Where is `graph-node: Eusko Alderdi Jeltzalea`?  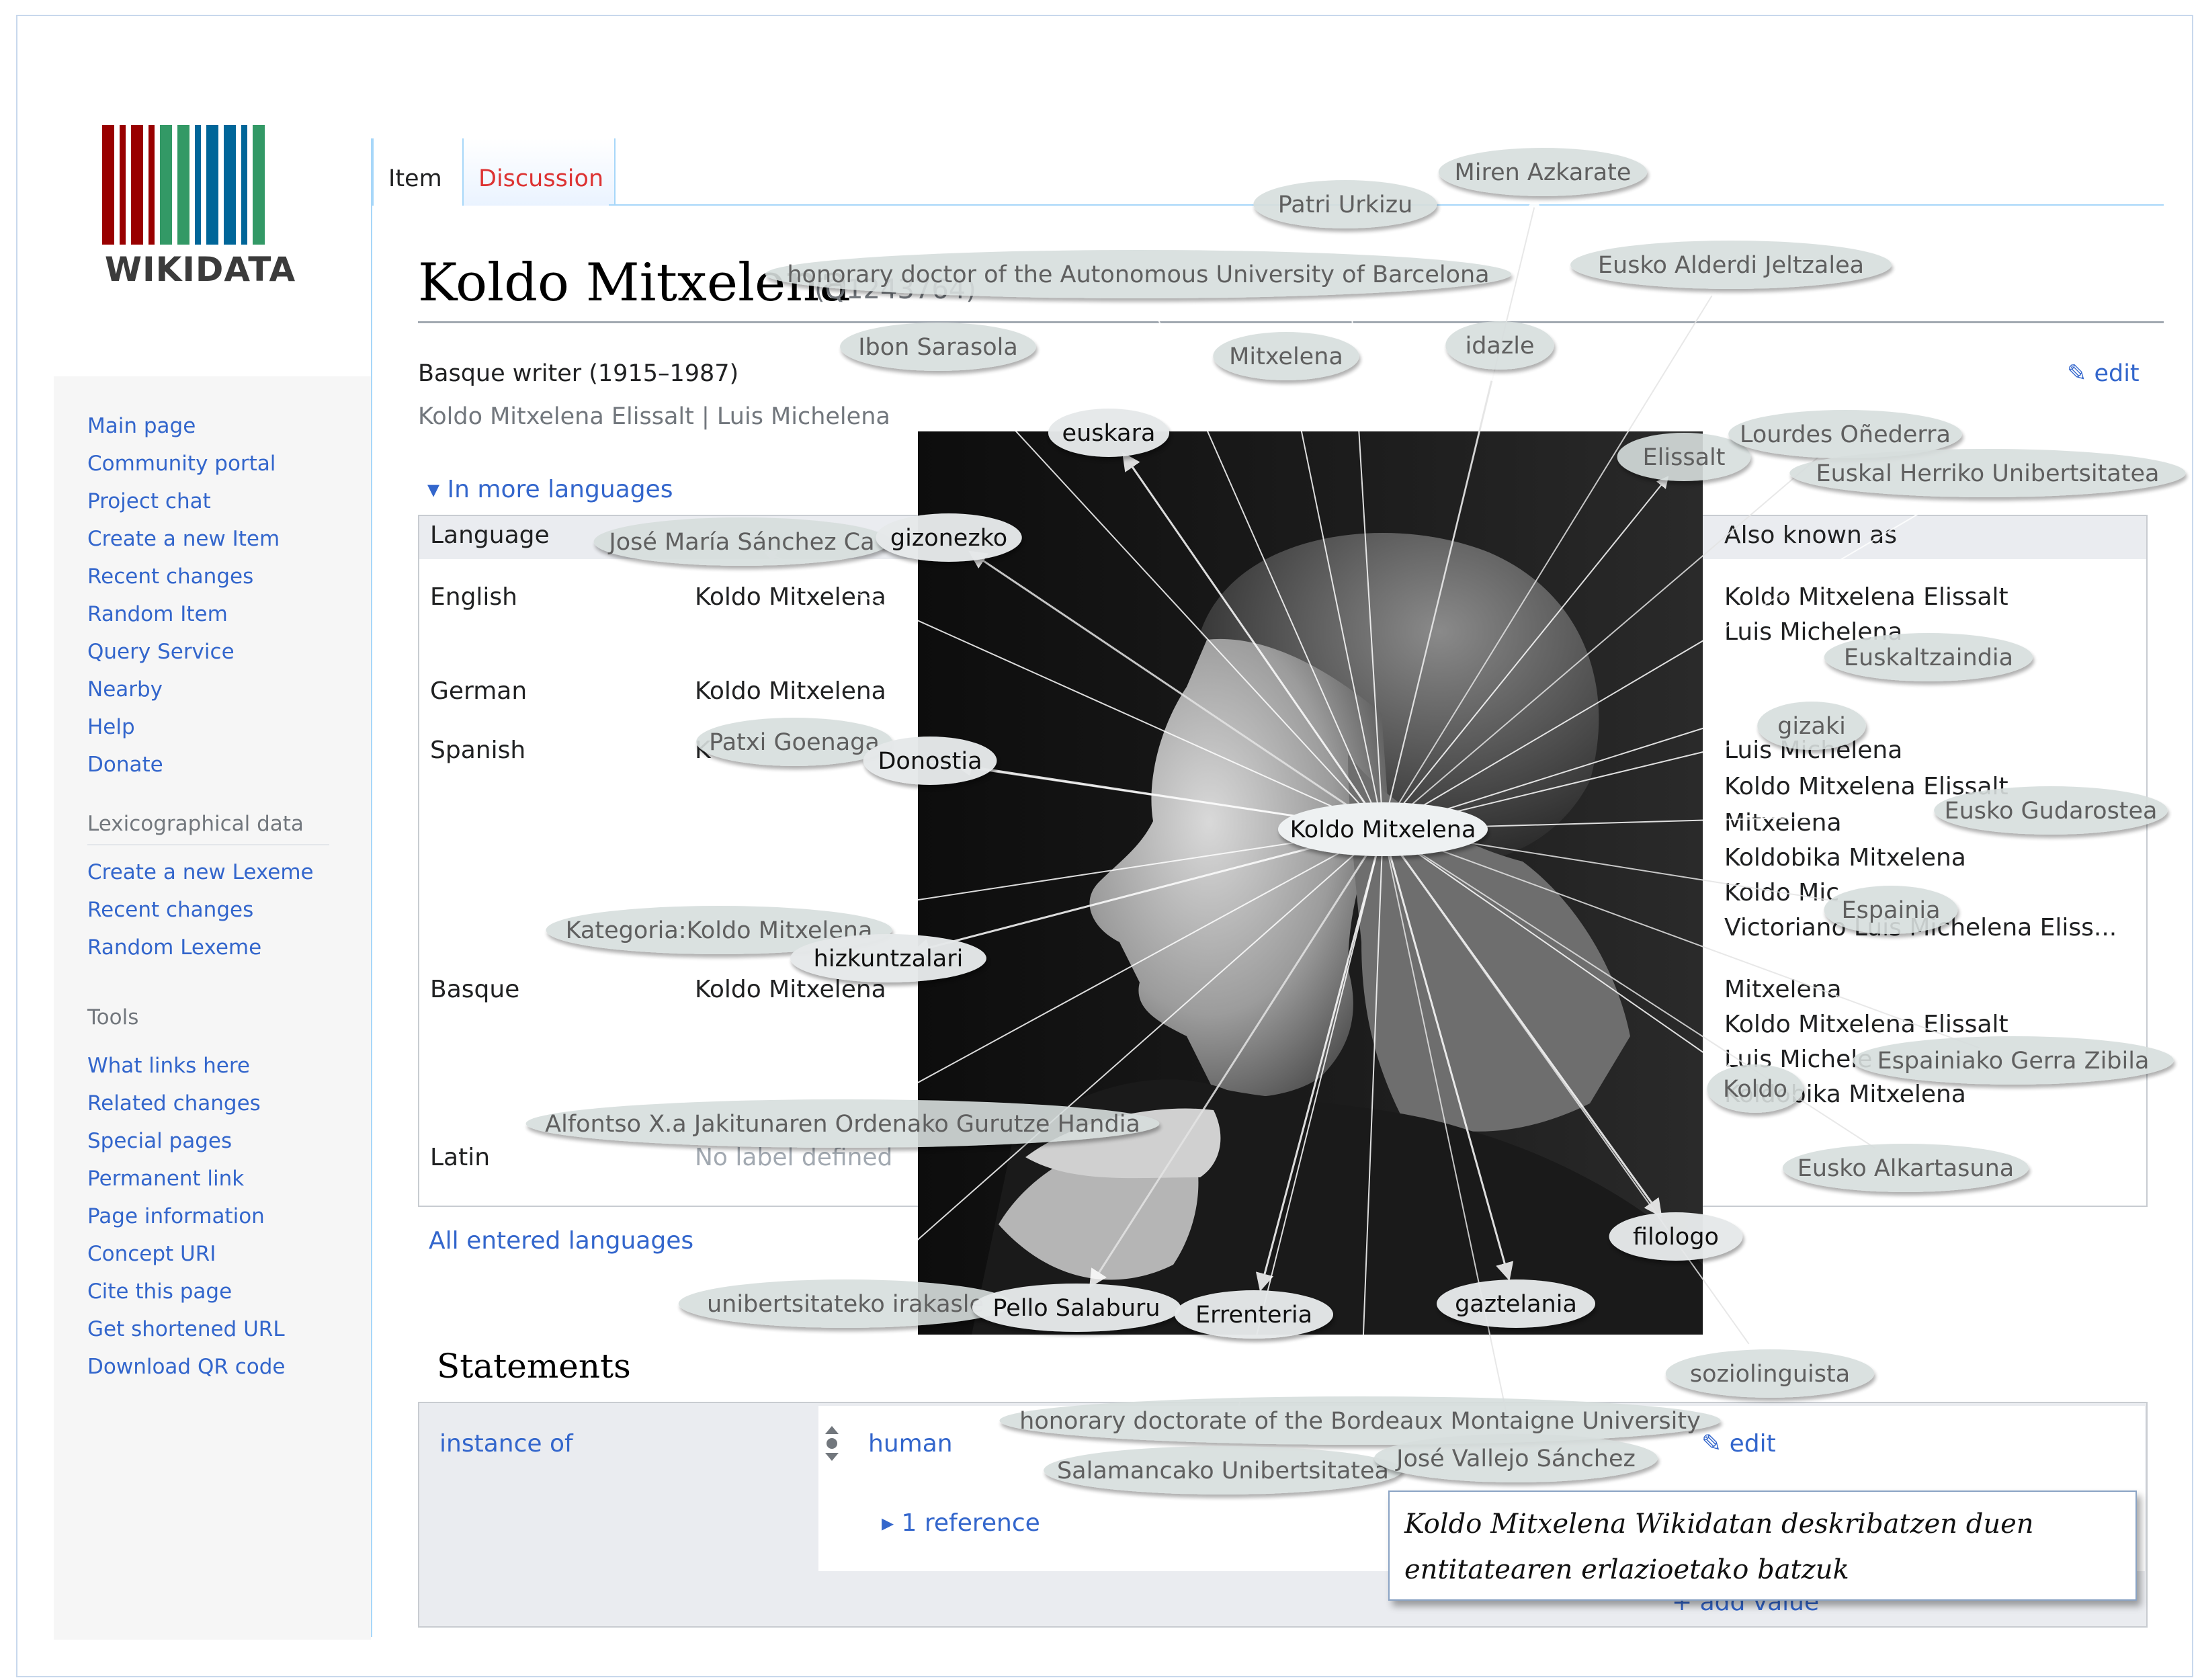
graph-node: Eusko Alderdi Jeltzalea is located at coordinates (1731, 265).